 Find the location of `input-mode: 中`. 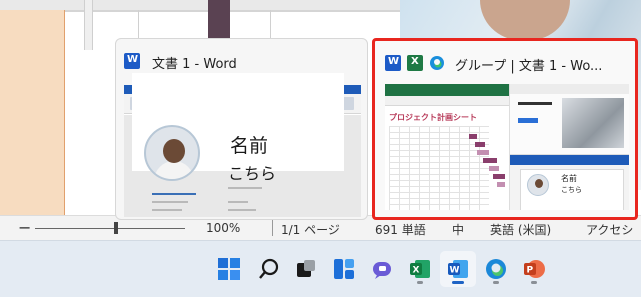

input-mode: 中 is located at coordinates (458, 230).